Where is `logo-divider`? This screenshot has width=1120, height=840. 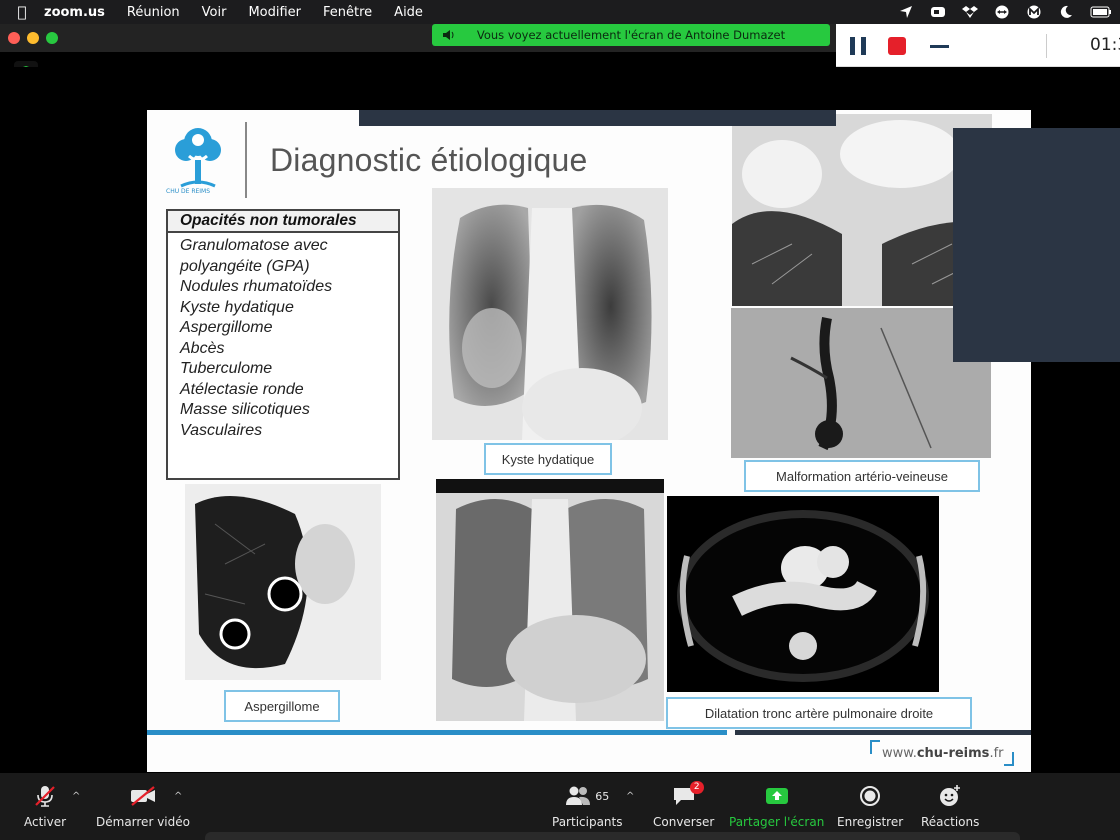
logo-divider is located at coordinates (246, 160).